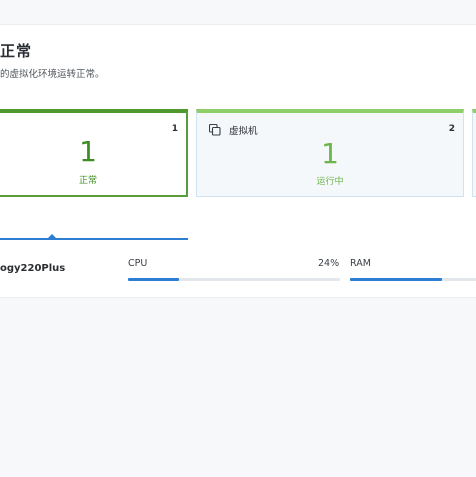 The image size is (476, 477). What do you see at coordinates (214, 129) in the screenshot?
I see `copy-icon` at bounding box center [214, 129].